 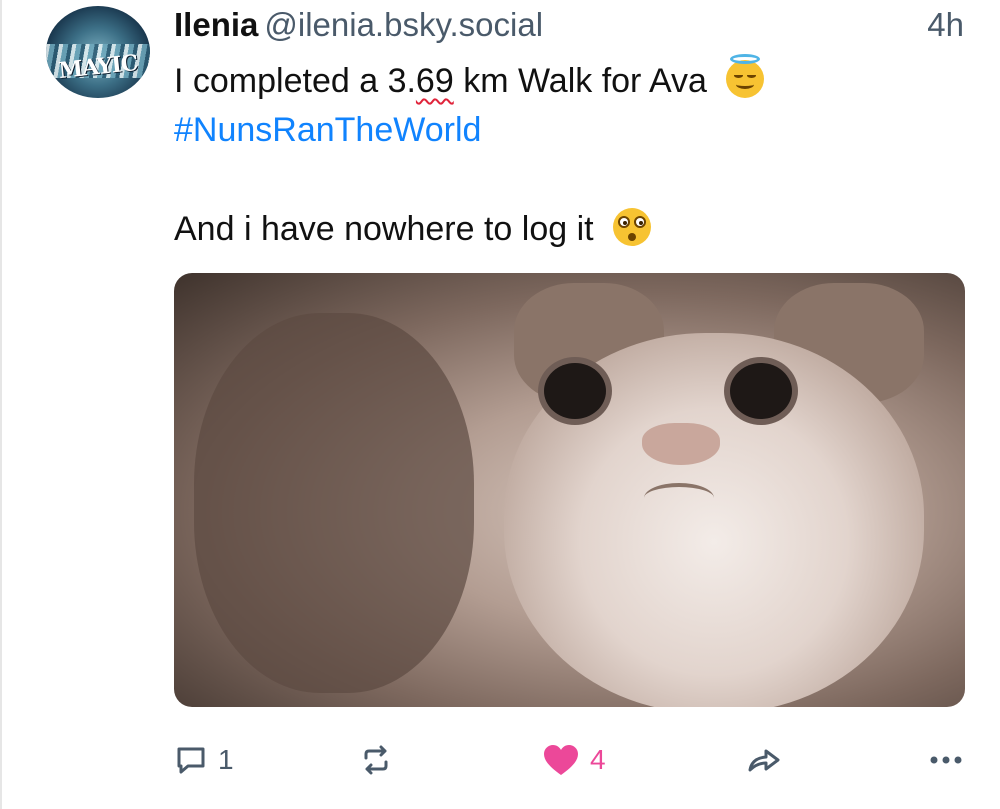 I want to click on post-text-line-3: And i have nowhere to log it, so click(x=413, y=228).